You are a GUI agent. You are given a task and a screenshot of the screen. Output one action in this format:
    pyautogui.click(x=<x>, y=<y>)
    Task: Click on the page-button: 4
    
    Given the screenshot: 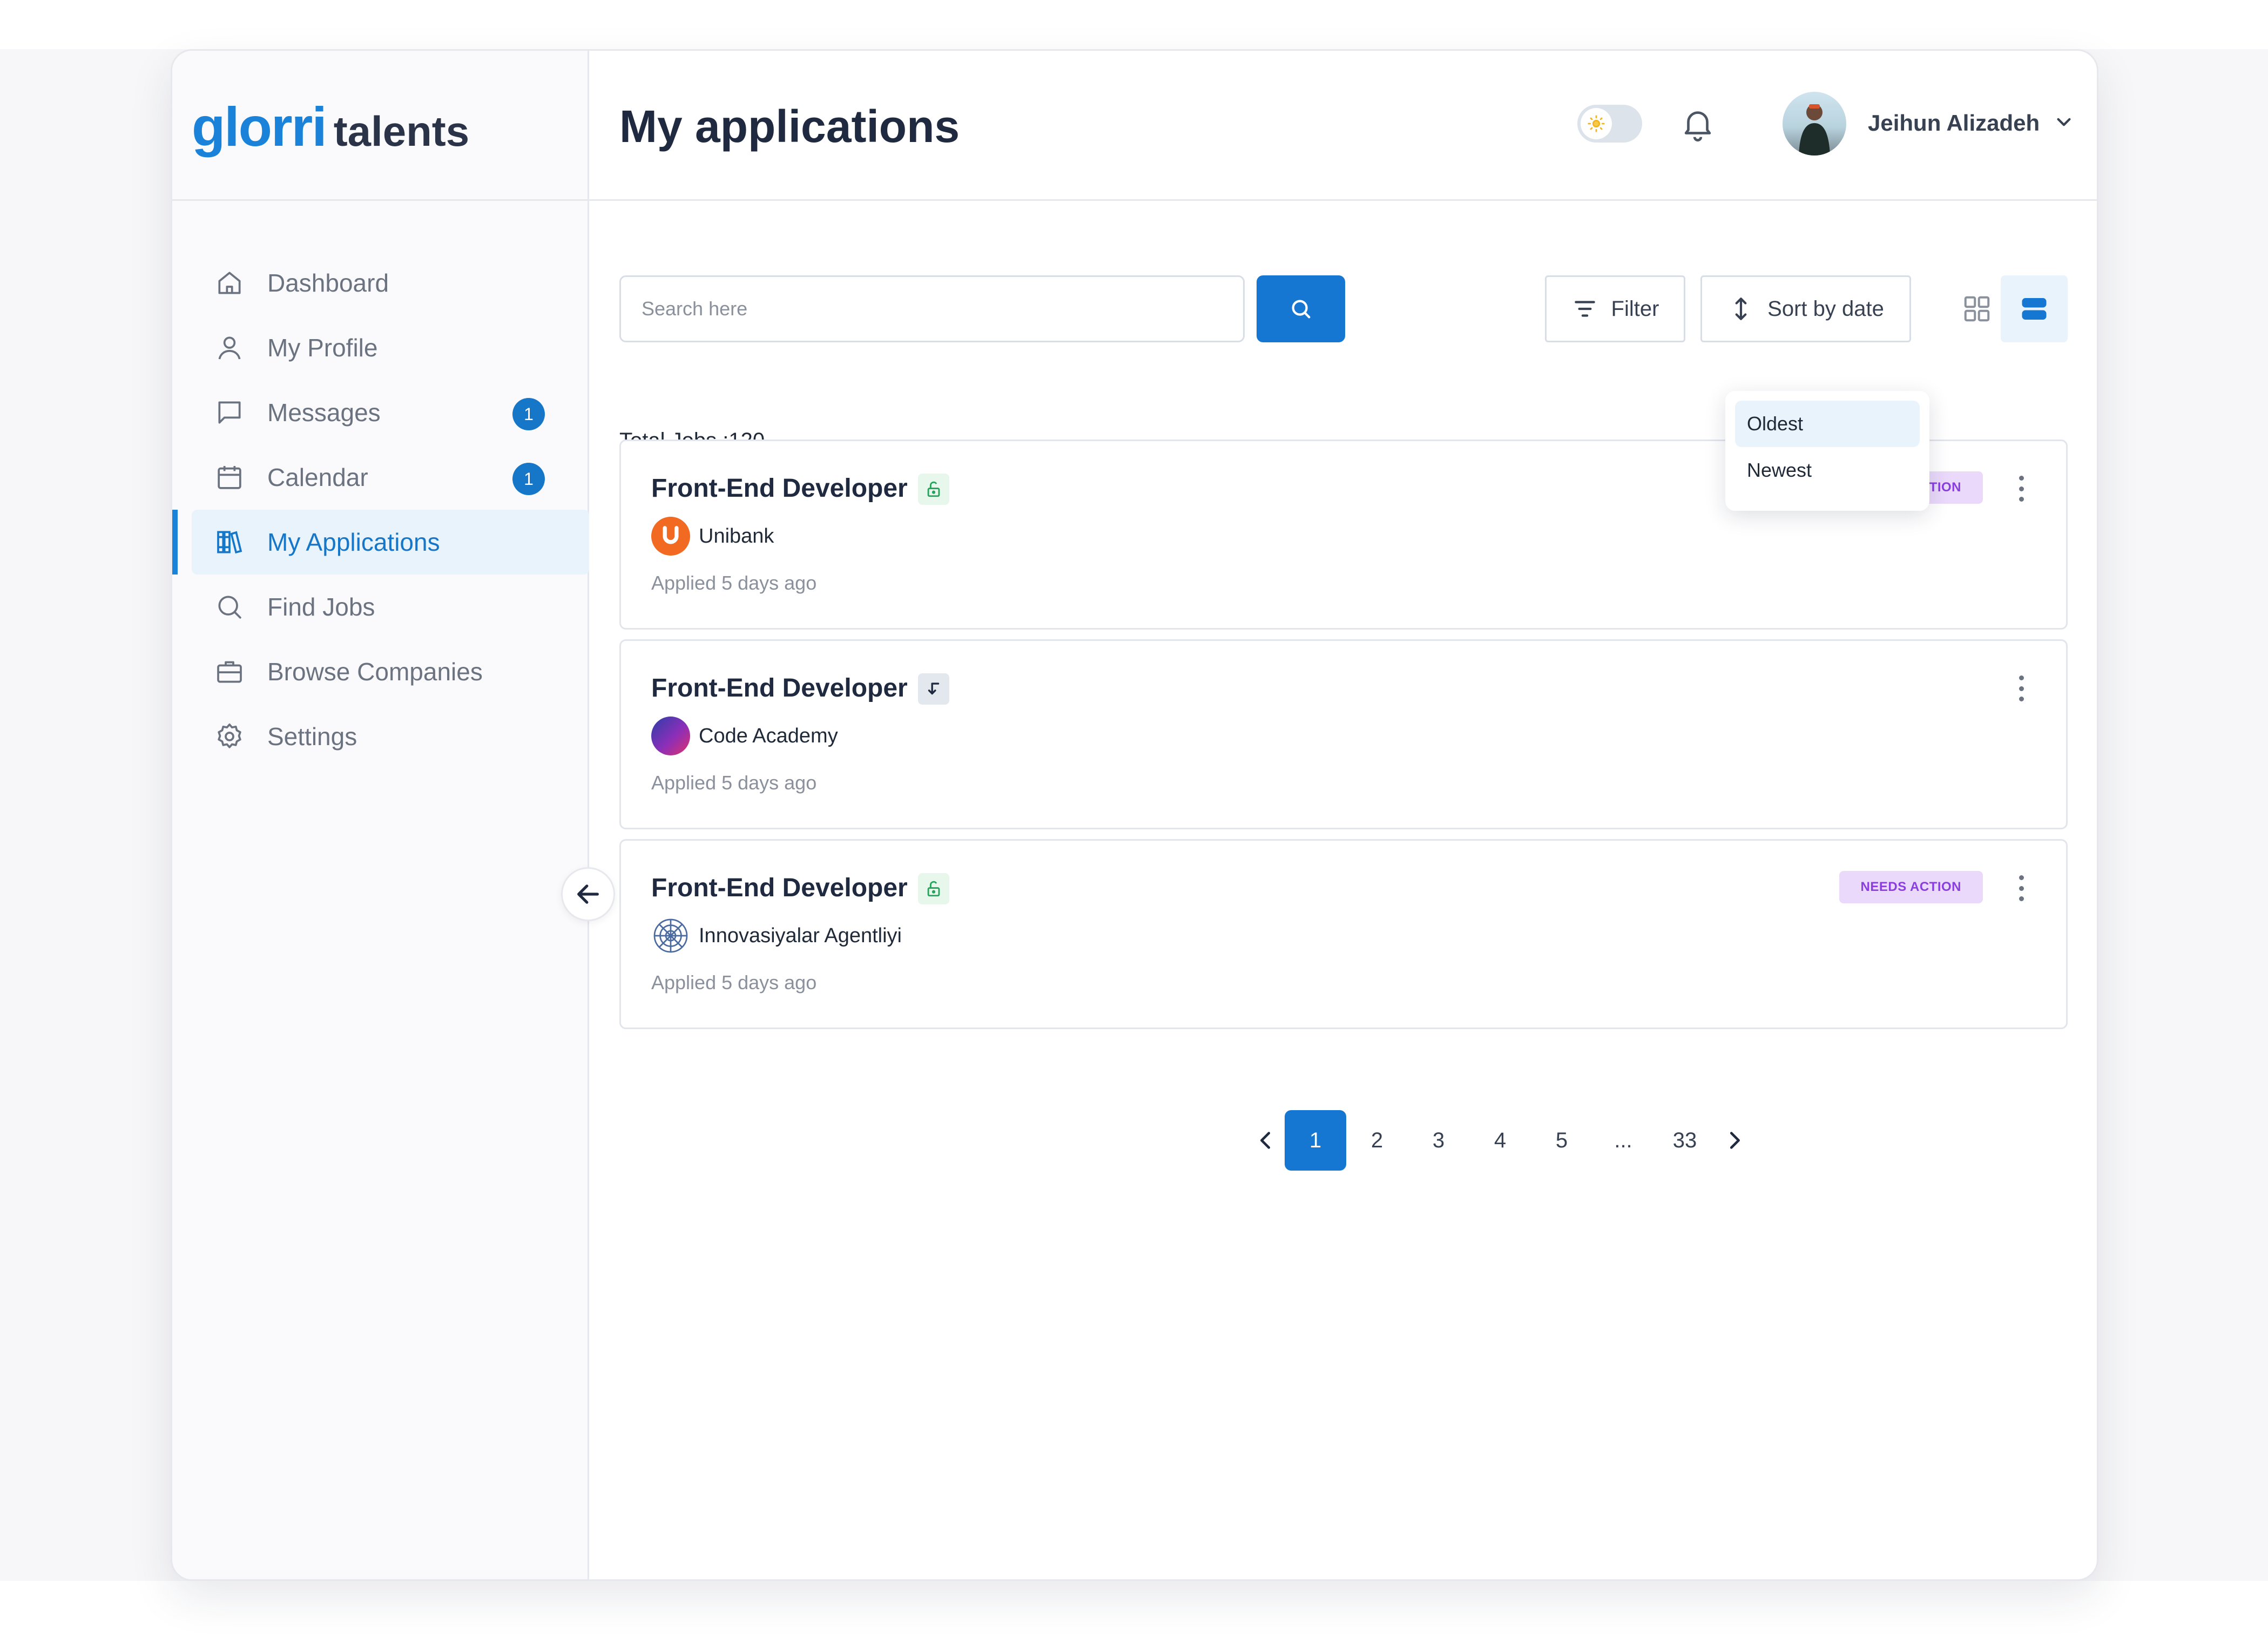 What is the action you would take?
    pyautogui.click(x=1500, y=1140)
    